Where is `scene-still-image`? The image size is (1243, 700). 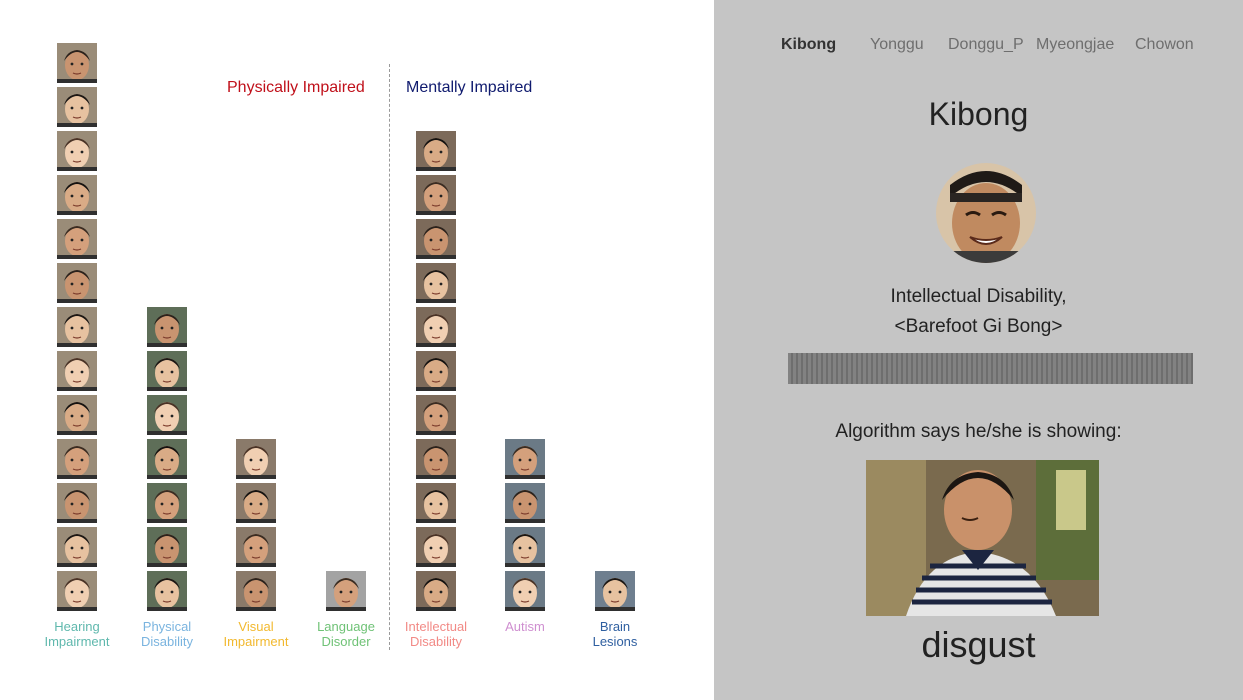
scene-still-image is located at coordinates (982, 538).